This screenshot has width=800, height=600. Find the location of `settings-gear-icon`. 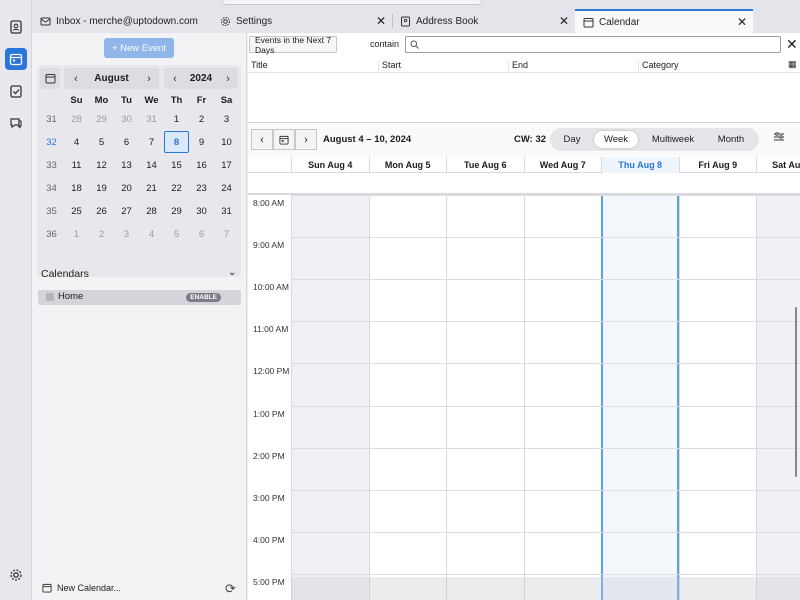

settings-gear-icon is located at coordinates (16, 575).